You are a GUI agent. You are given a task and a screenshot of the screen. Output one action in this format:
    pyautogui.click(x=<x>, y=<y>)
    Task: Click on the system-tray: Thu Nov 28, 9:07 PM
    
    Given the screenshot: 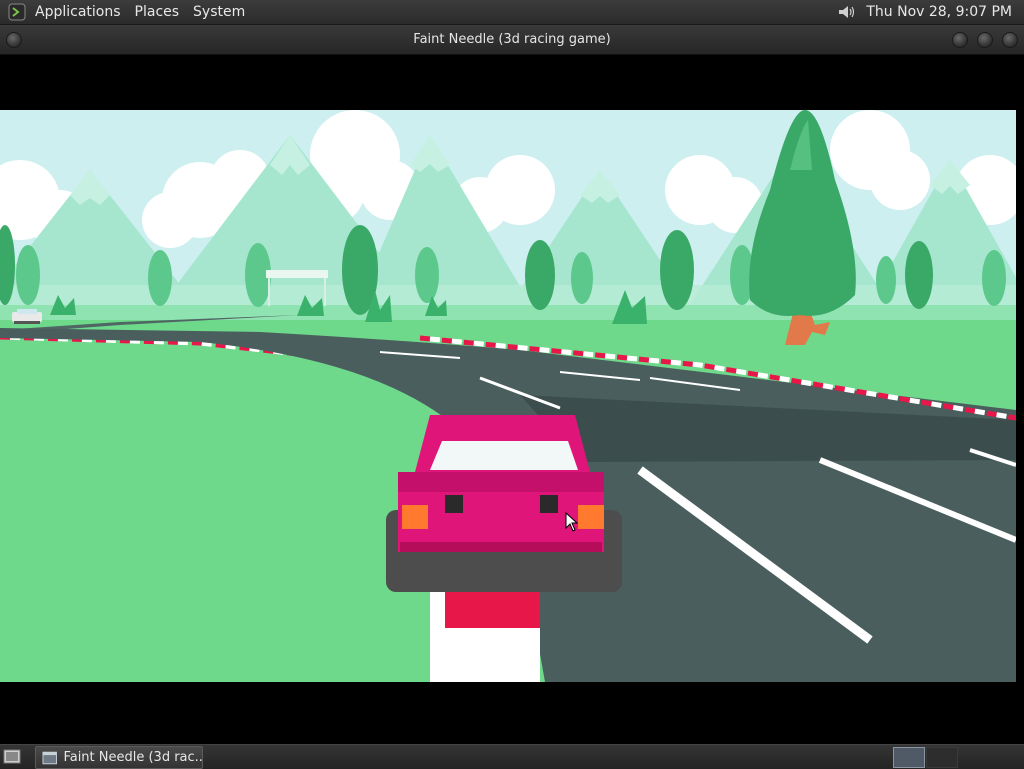 What is the action you would take?
    pyautogui.click(x=930, y=12)
    